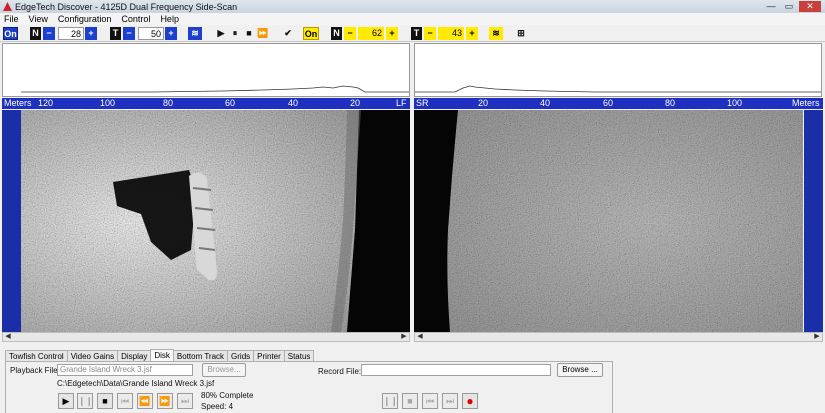 The image size is (825, 413). What do you see at coordinates (521, 33) in the screenshot?
I see `grid-layout-icon: ⊞` at bounding box center [521, 33].